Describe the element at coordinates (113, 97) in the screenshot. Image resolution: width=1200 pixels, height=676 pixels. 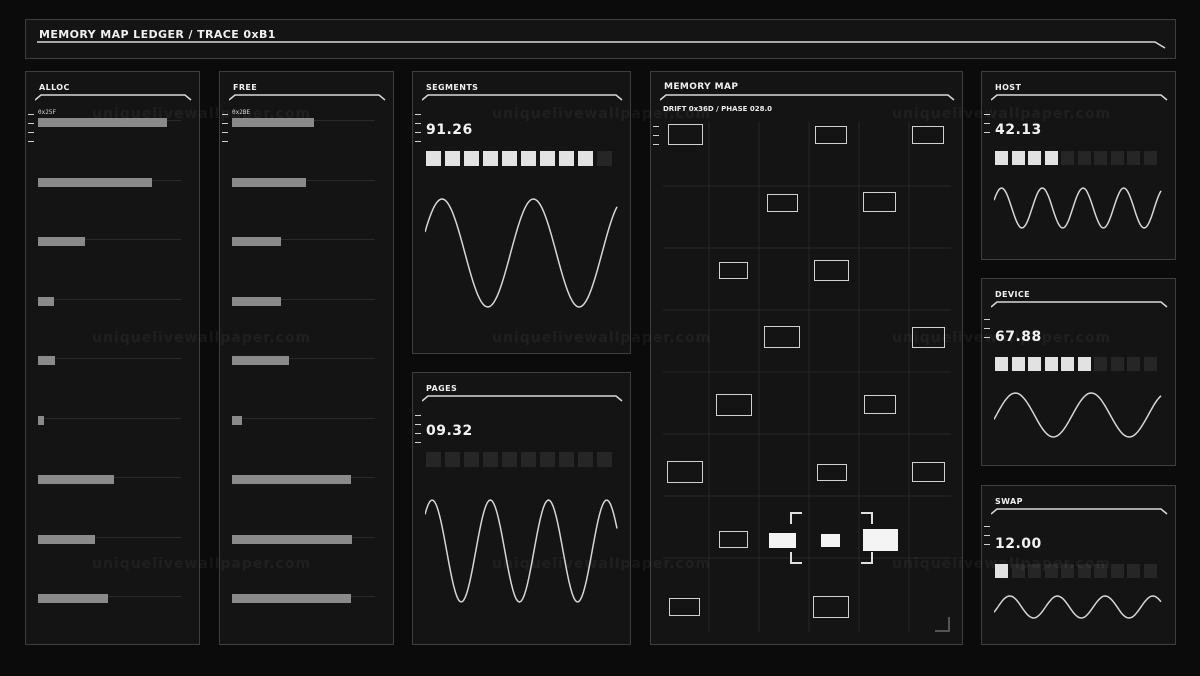
I see `alloc-title-rule` at that location.